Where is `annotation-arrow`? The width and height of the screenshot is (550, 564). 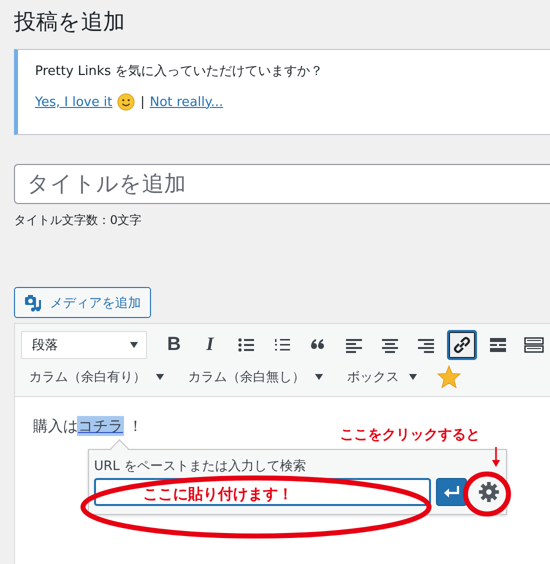 annotation-arrow is located at coordinates (496, 457).